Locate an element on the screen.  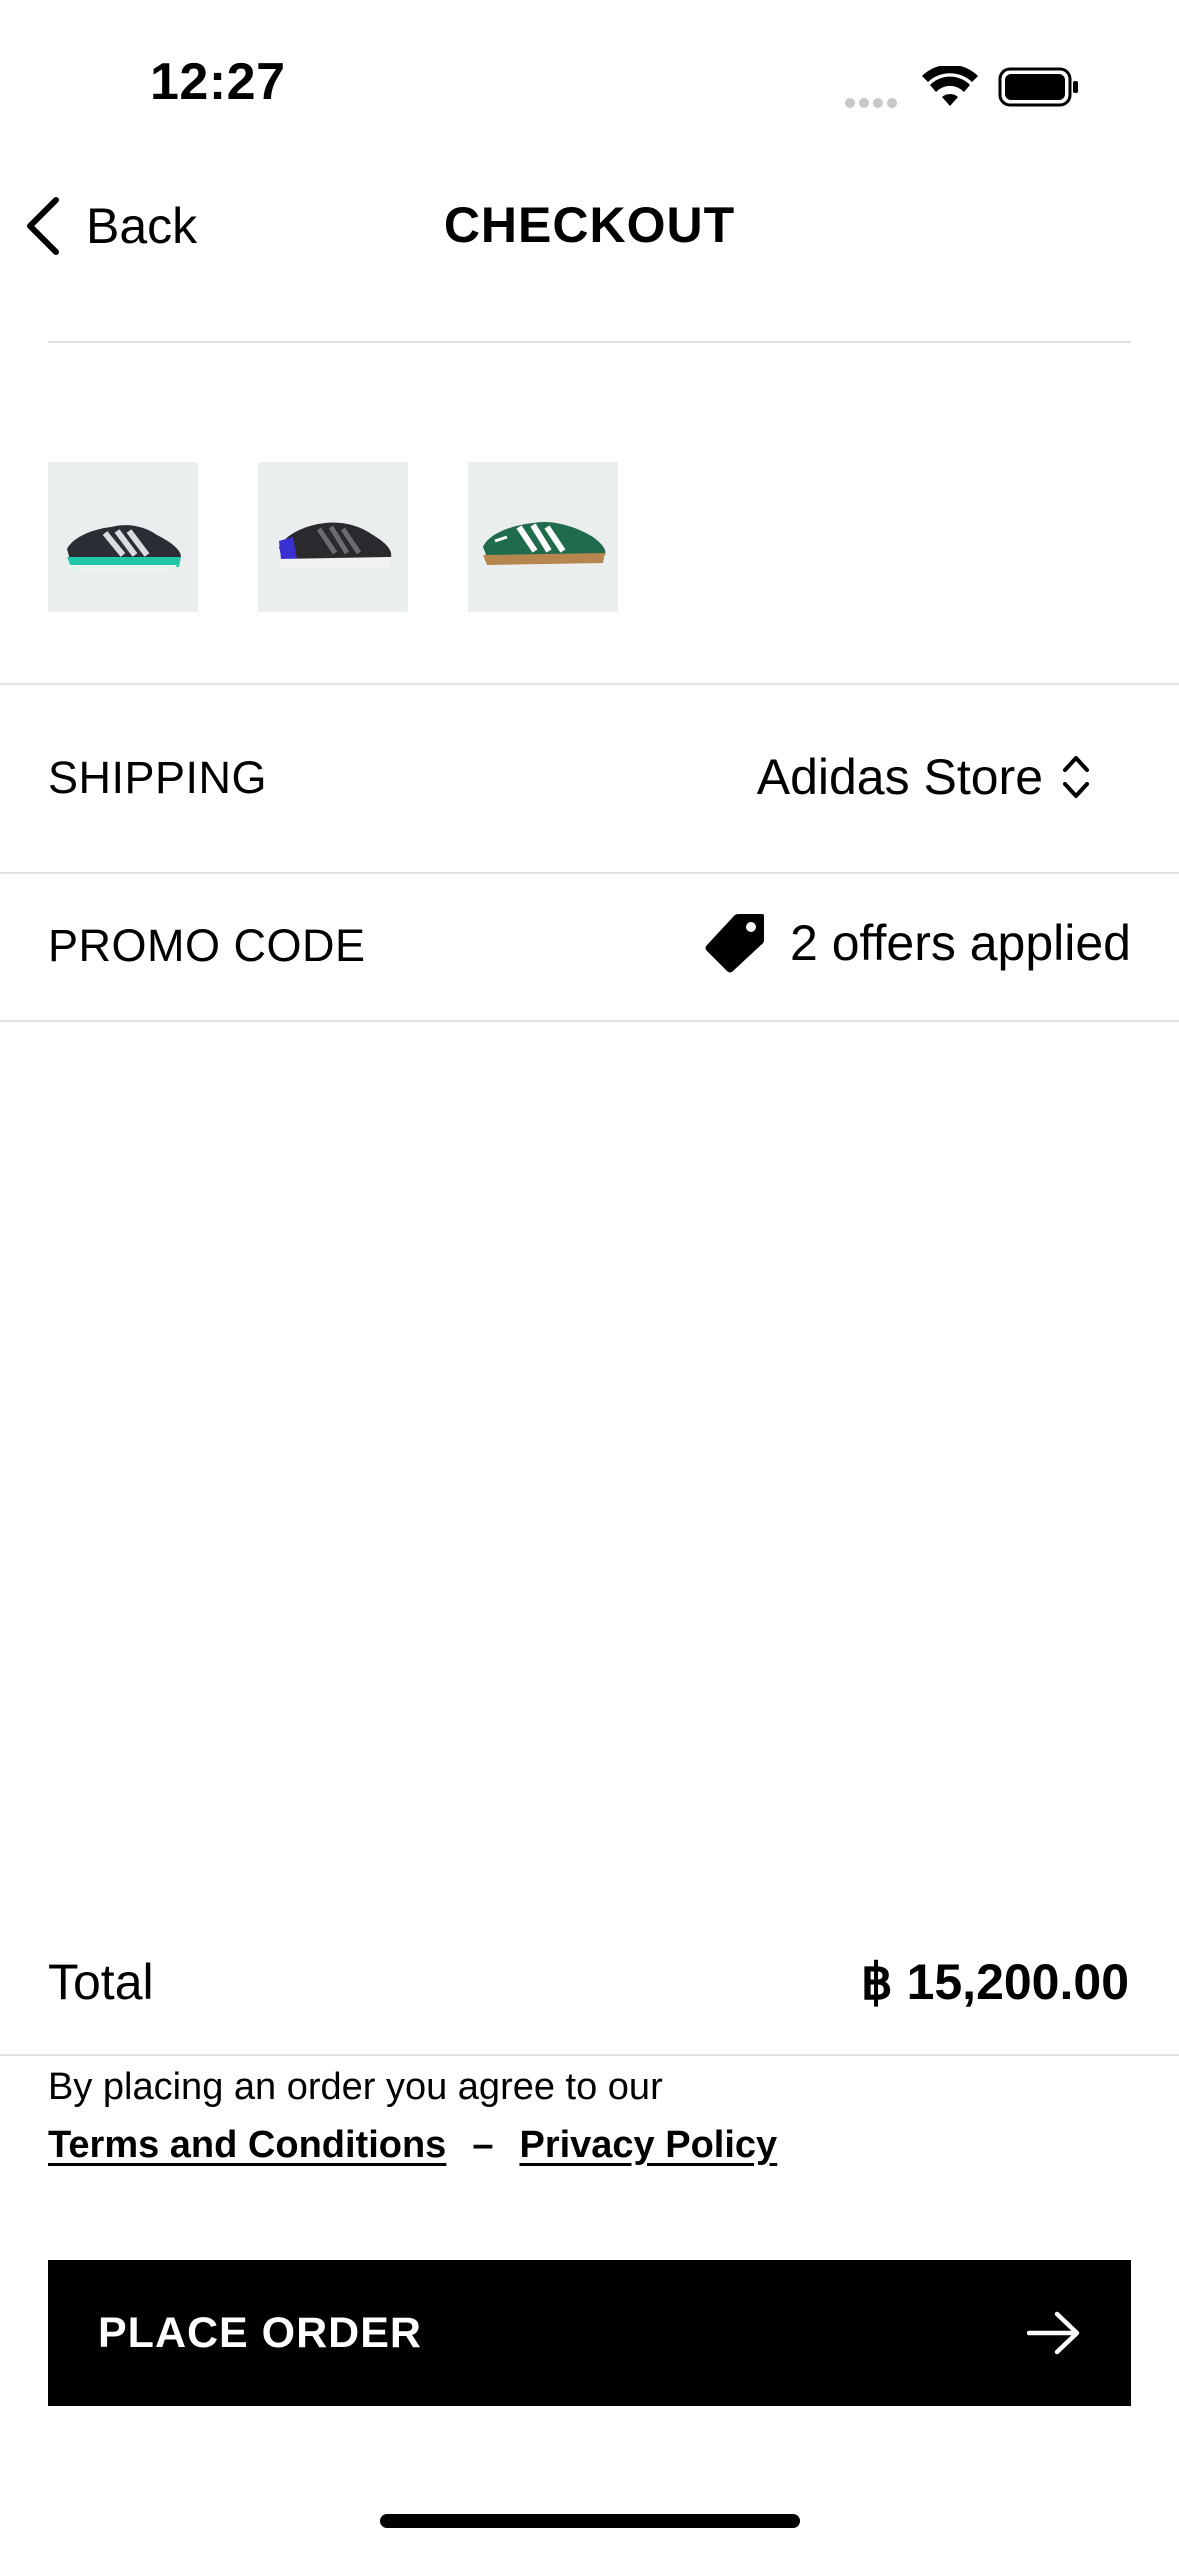
privacy-policy-link: Privacy Policy is located at coordinates (648, 2145).